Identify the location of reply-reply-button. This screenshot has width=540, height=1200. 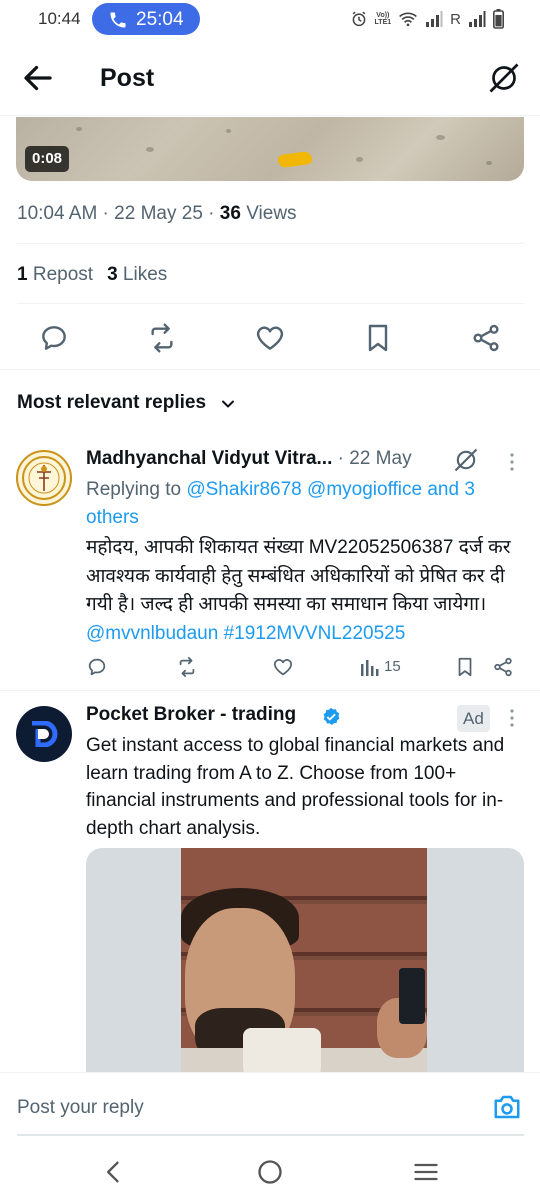
(97, 669).